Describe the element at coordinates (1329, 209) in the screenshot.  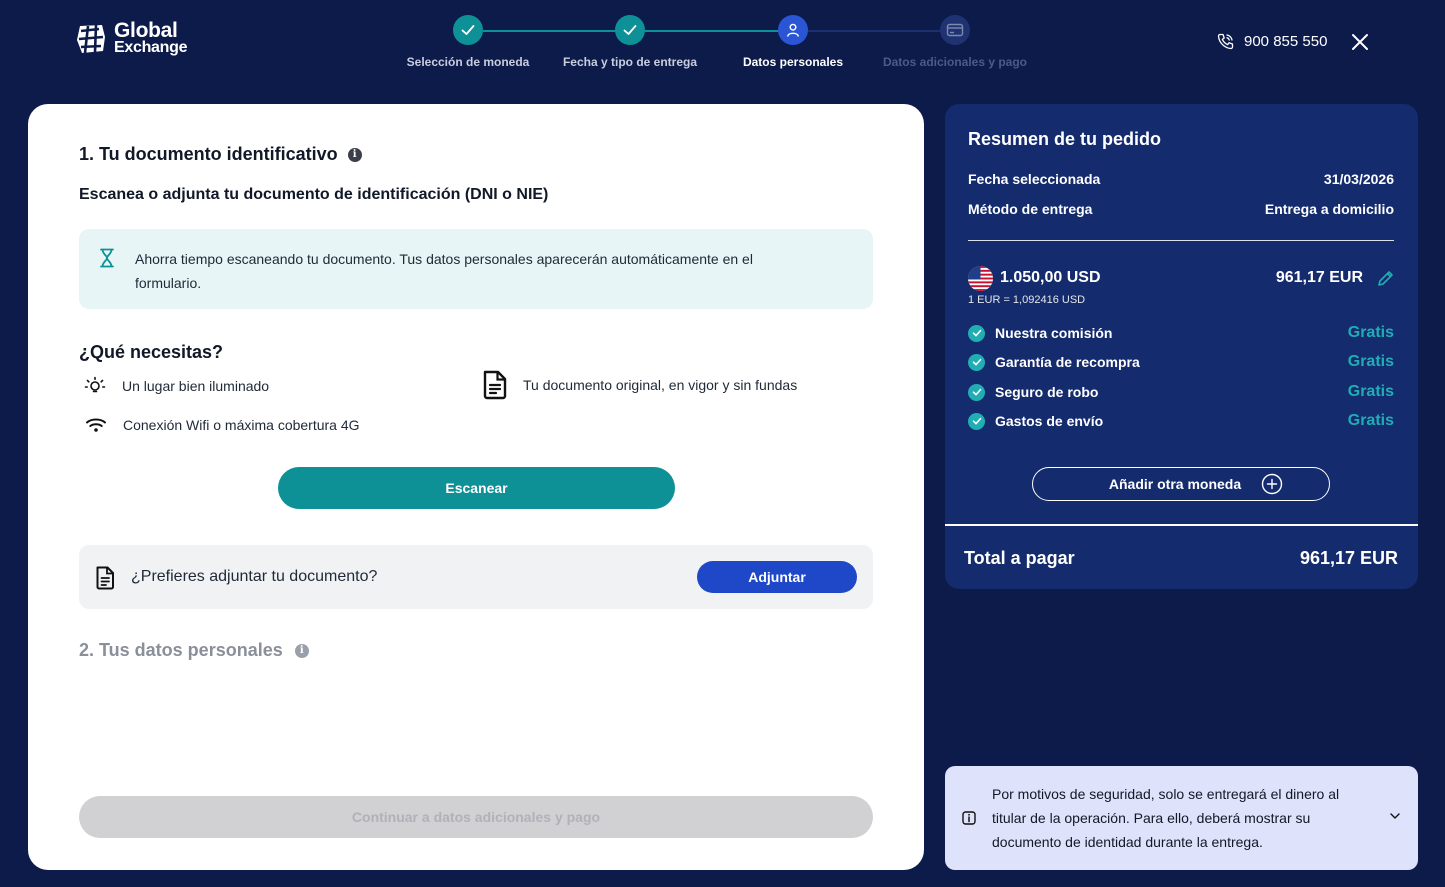
I see `method-value: Entrega a domicilio` at that location.